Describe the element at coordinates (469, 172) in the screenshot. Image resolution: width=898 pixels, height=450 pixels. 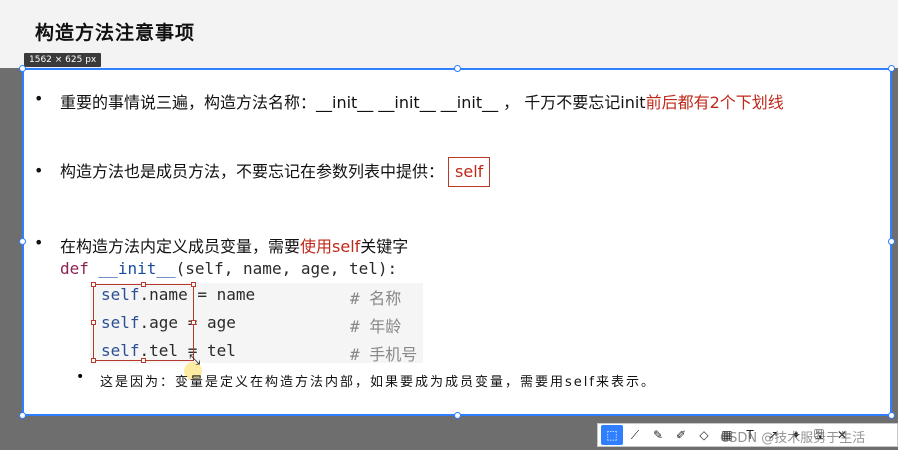
I see `self-highlight-box: self` at that location.